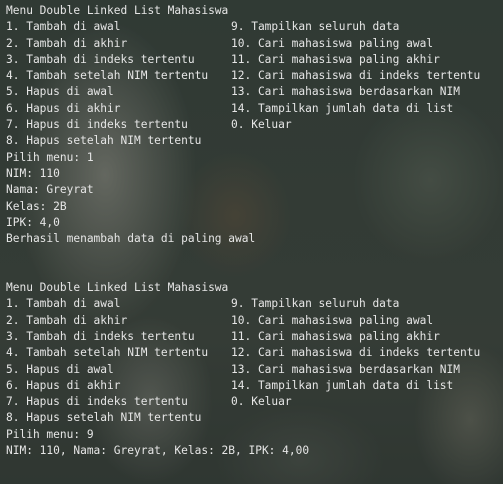 The height and width of the screenshot is (484, 503). I want to click on input-ipk: IPK: 4,0, so click(33, 222).